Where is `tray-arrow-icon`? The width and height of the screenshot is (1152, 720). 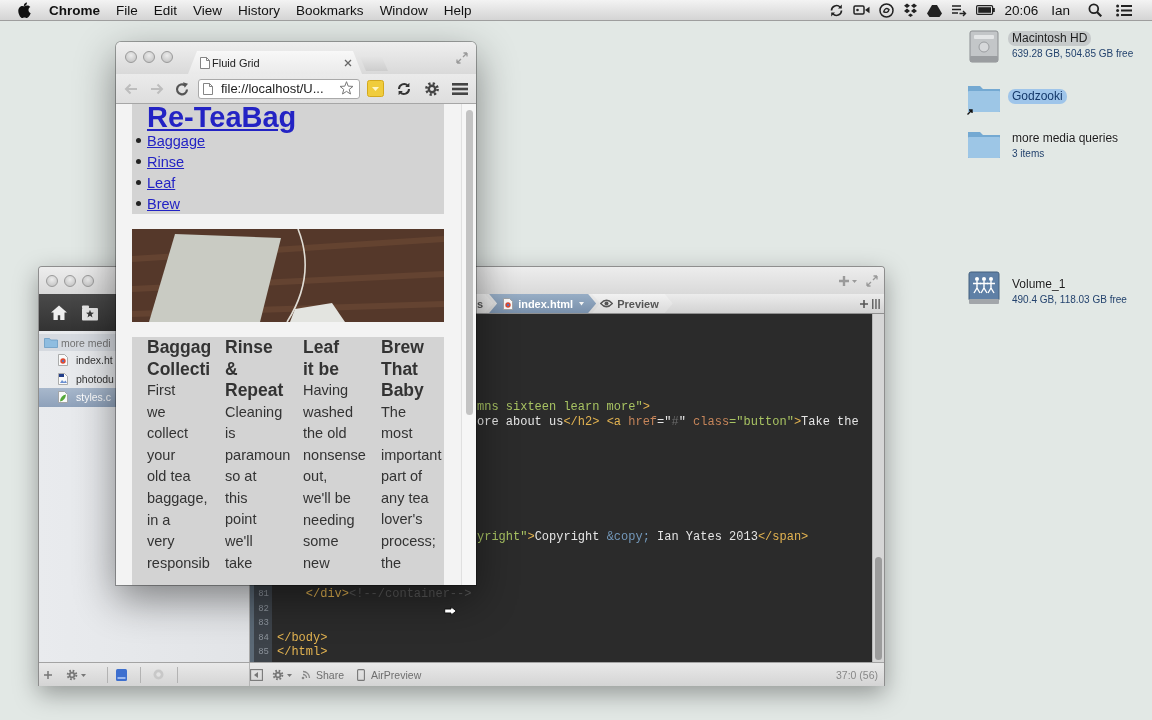
tray-arrow-icon is located at coordinates (959, 10).